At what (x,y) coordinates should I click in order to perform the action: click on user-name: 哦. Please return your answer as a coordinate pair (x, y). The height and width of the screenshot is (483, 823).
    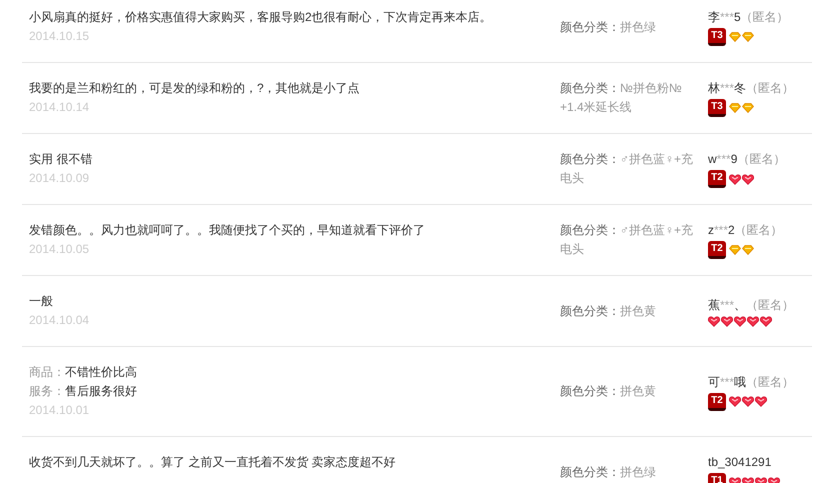
    Looking at the image, I should click on (740, 382).